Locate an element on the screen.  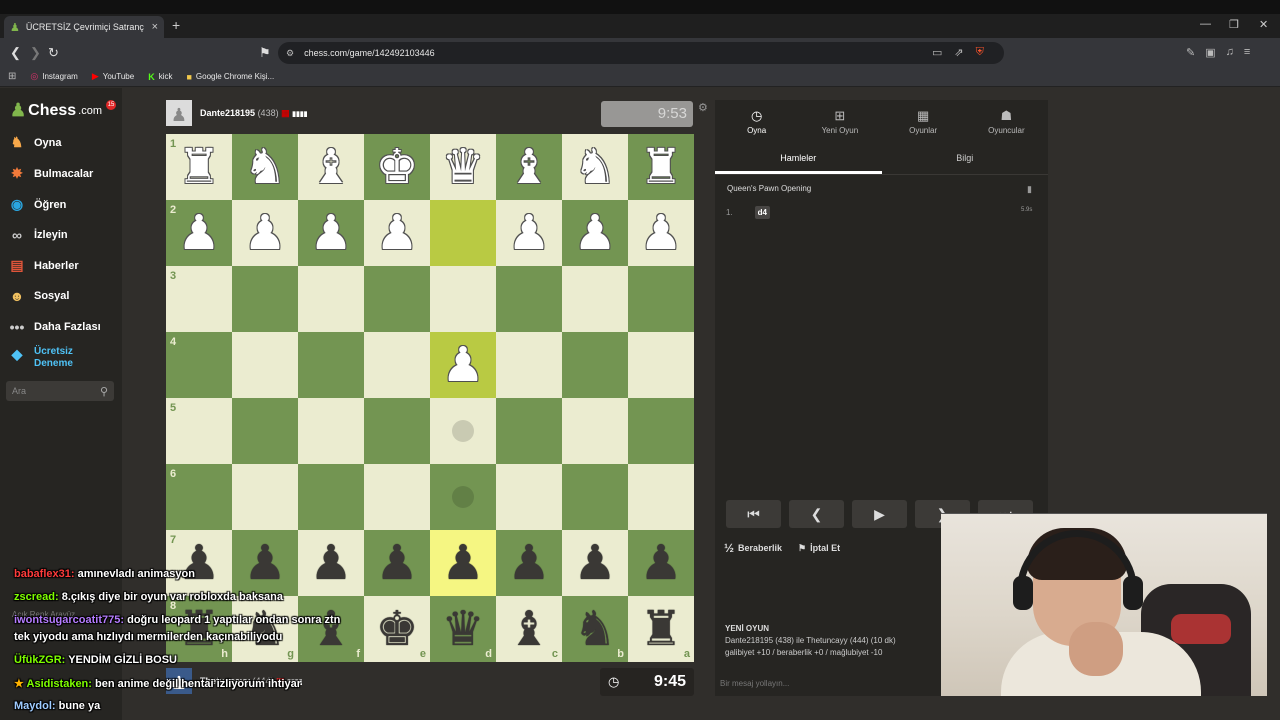
board-square: ♞ is located at coordinates (595, 167).